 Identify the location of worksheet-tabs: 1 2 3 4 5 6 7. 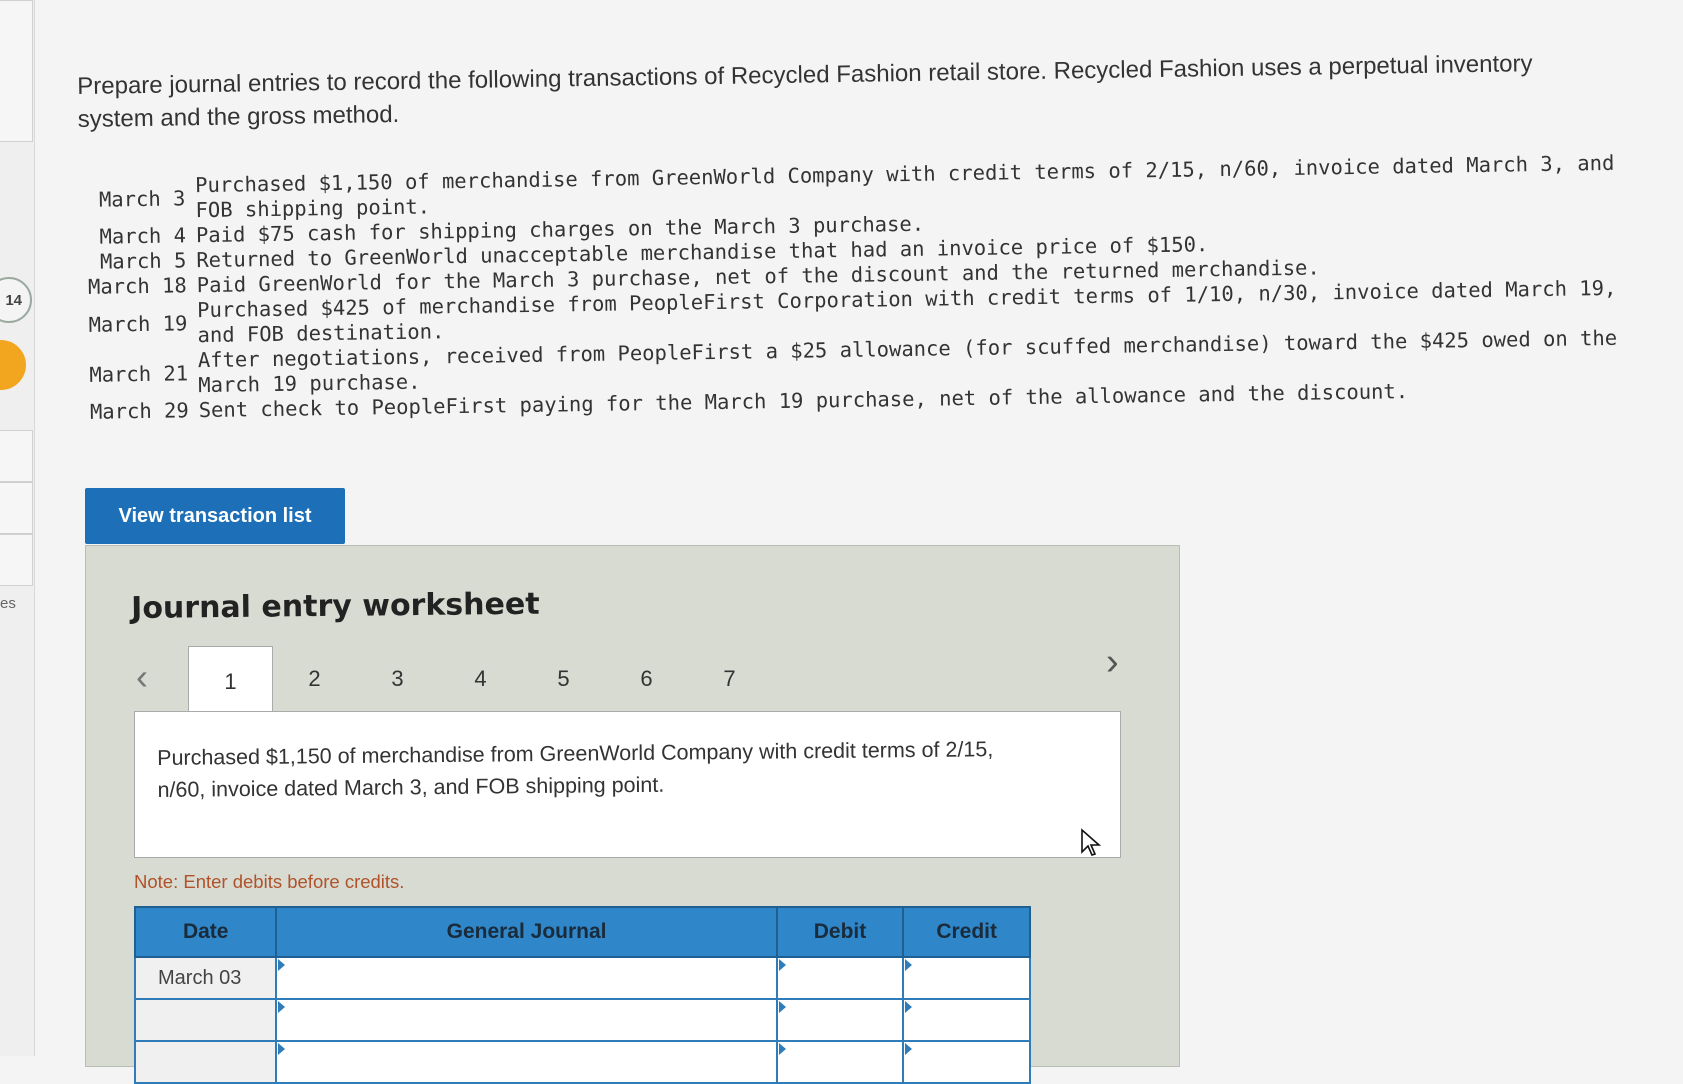
(479, 681).